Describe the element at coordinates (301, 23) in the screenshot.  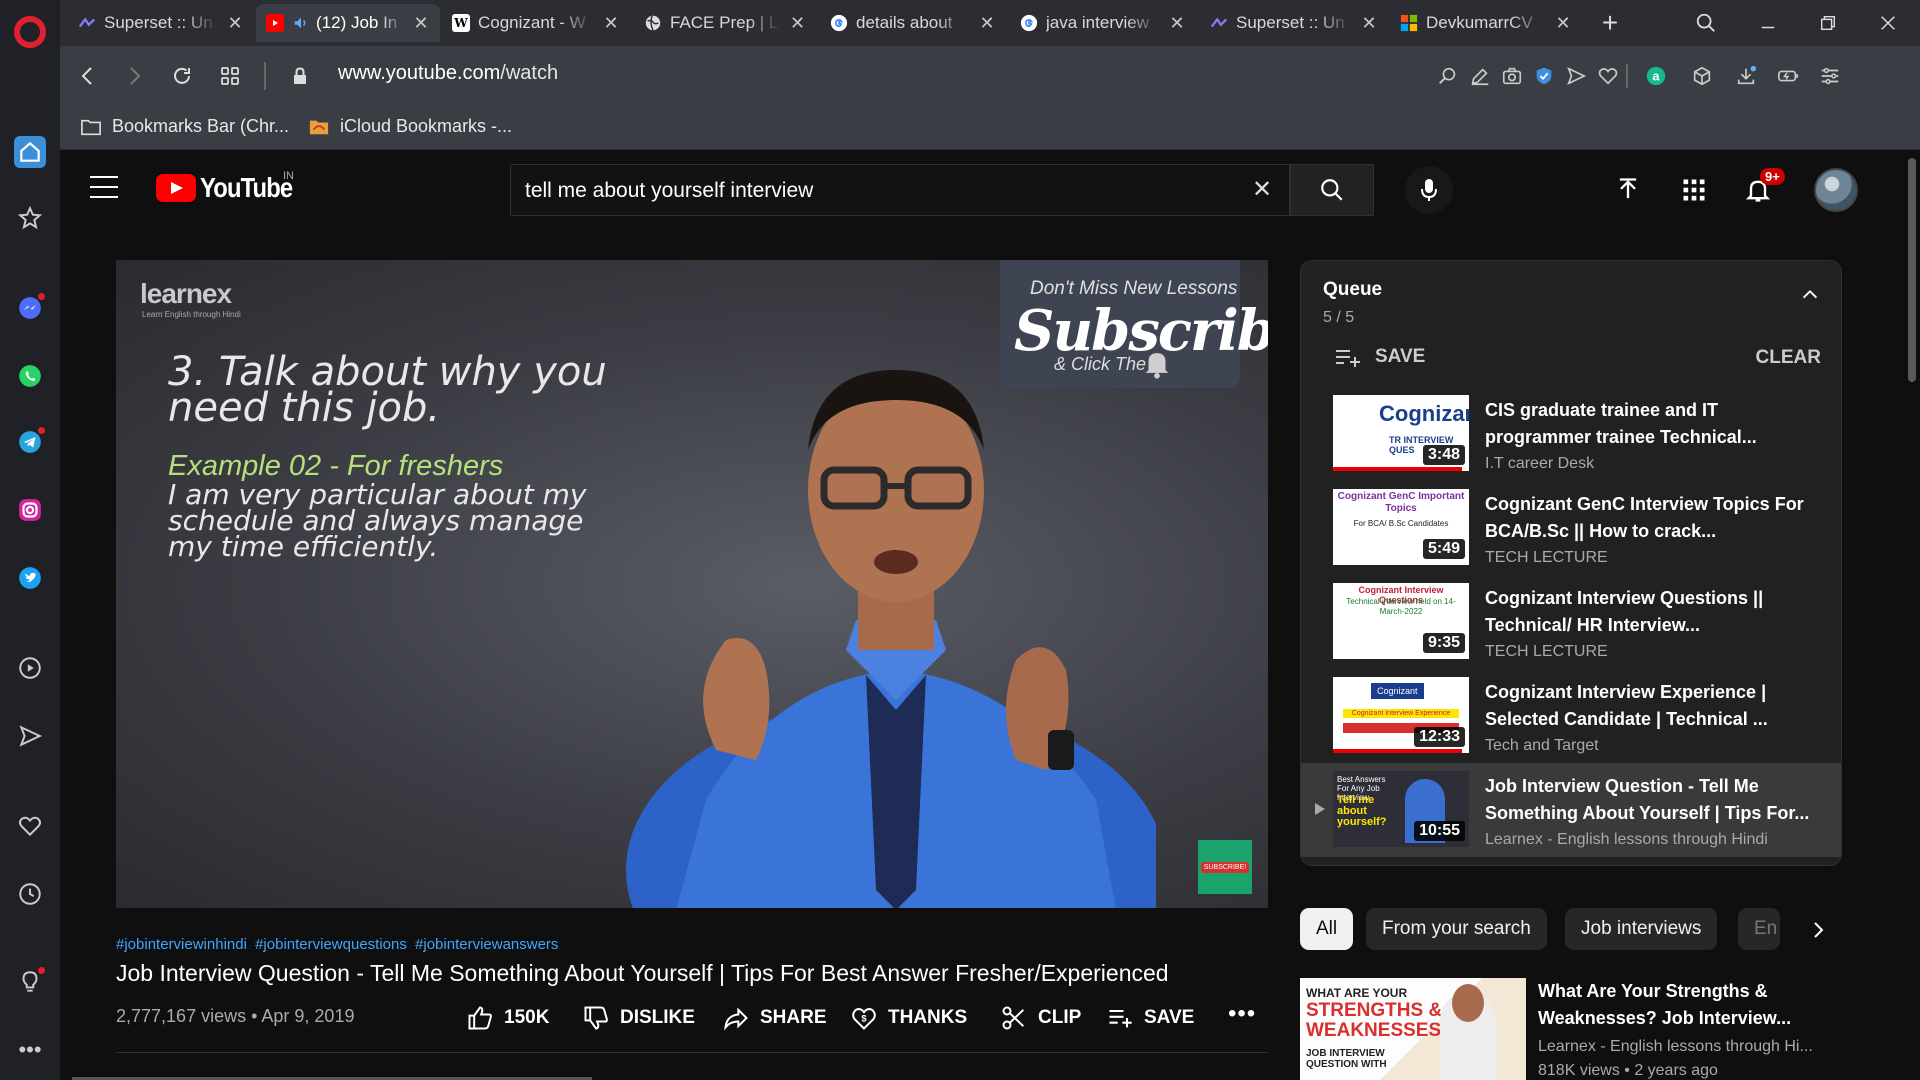
I see `speaker-icon` at that location.